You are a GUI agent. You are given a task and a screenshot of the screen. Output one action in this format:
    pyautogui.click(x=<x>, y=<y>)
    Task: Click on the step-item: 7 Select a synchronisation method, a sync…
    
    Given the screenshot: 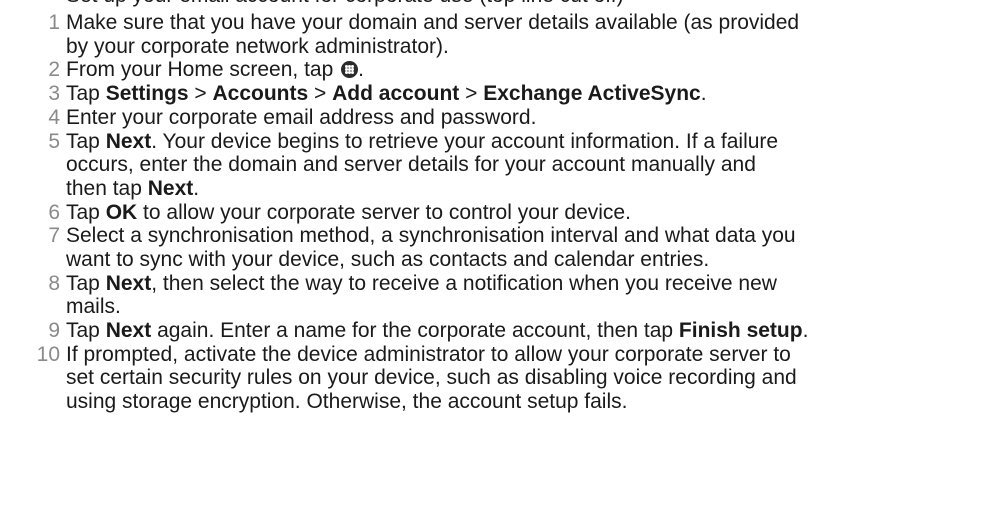 What is the action you would take?
    pyautogui.click(x=503, y=247)
    